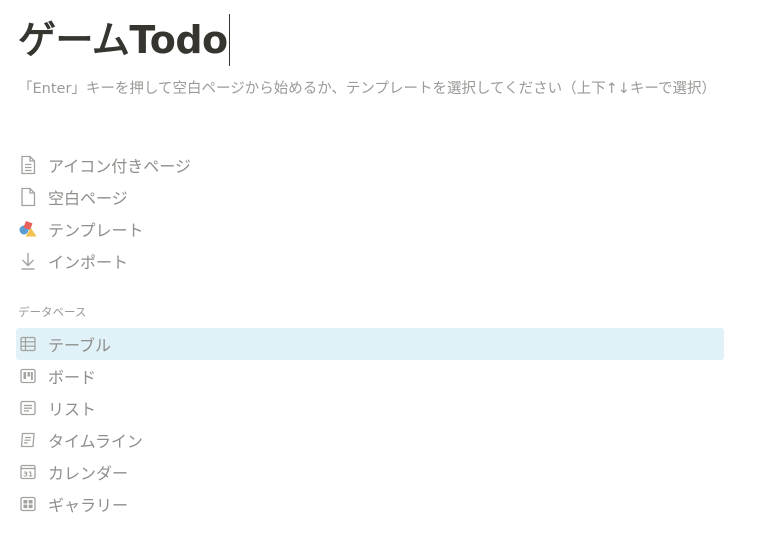  I want to click on gallery-icon, so click(28, 504).